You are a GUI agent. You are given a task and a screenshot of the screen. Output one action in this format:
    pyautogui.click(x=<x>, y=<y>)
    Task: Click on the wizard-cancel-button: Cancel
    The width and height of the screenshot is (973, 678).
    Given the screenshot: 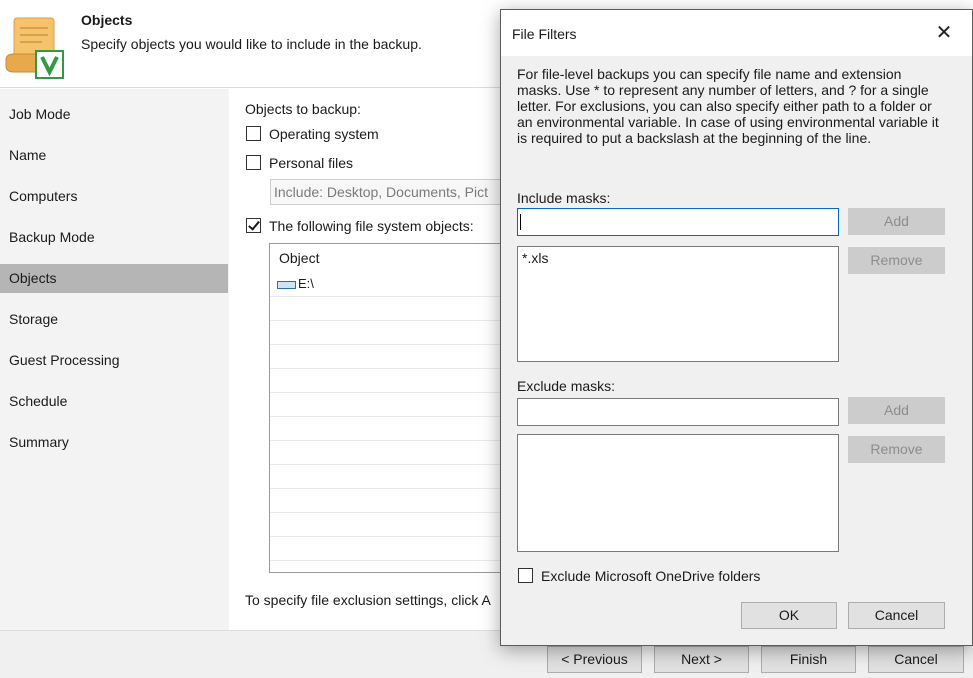 What is the action you would take?
    pyautogui.click(x=916, y=659)
    